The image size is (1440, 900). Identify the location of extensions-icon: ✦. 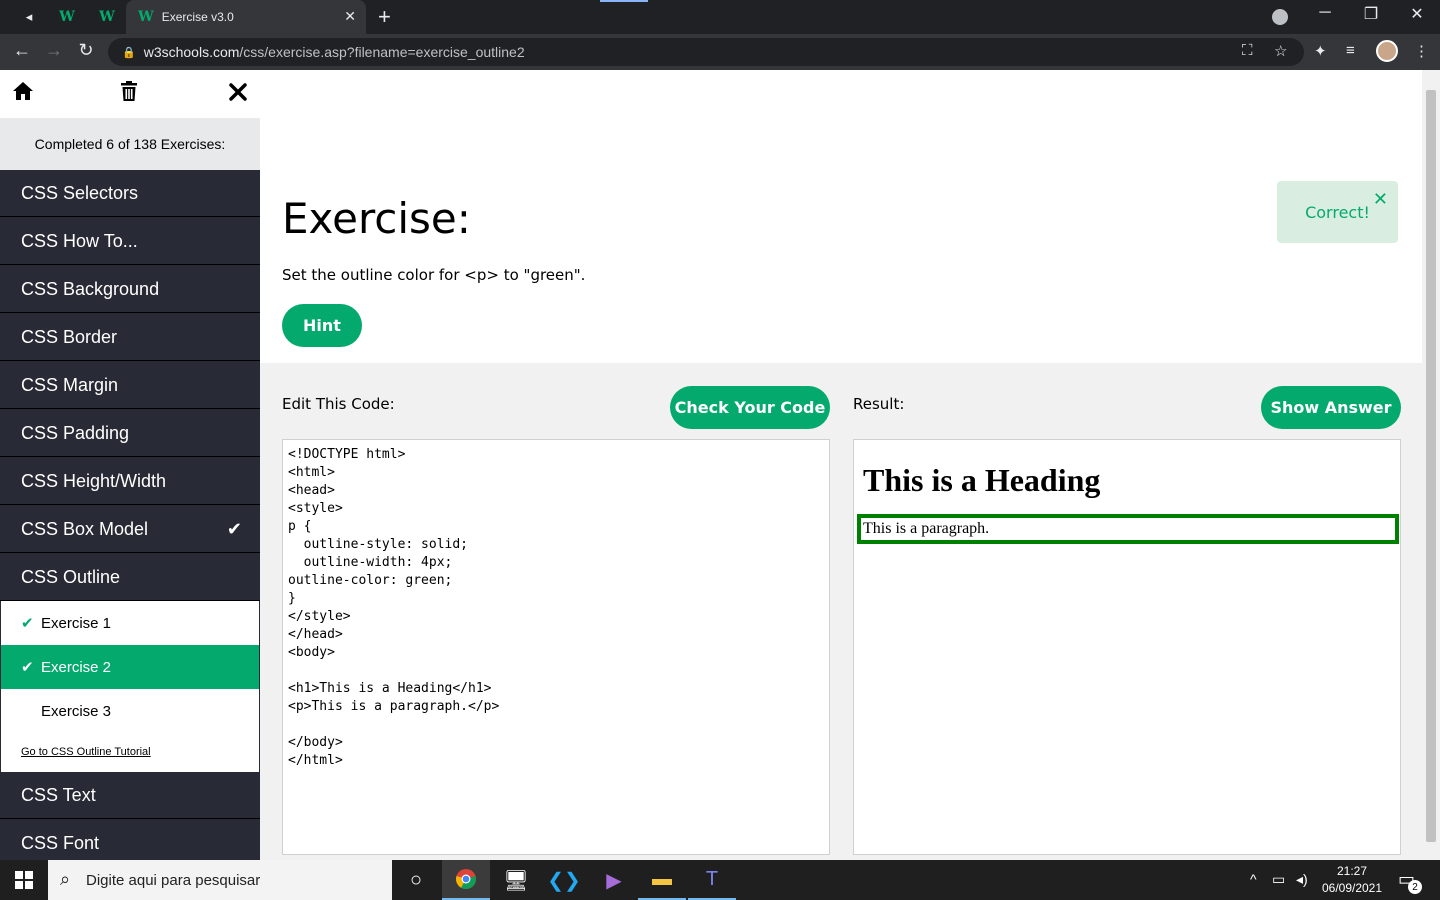
(1320, 51).